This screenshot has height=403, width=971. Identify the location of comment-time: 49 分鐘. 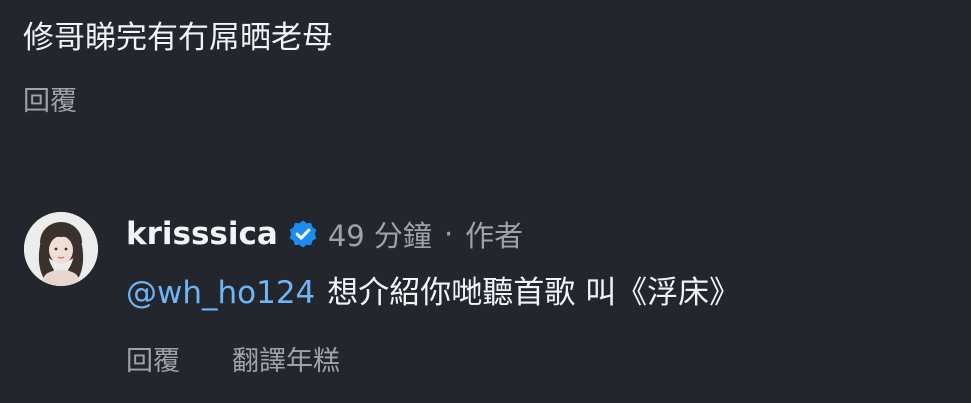
(379, 236).